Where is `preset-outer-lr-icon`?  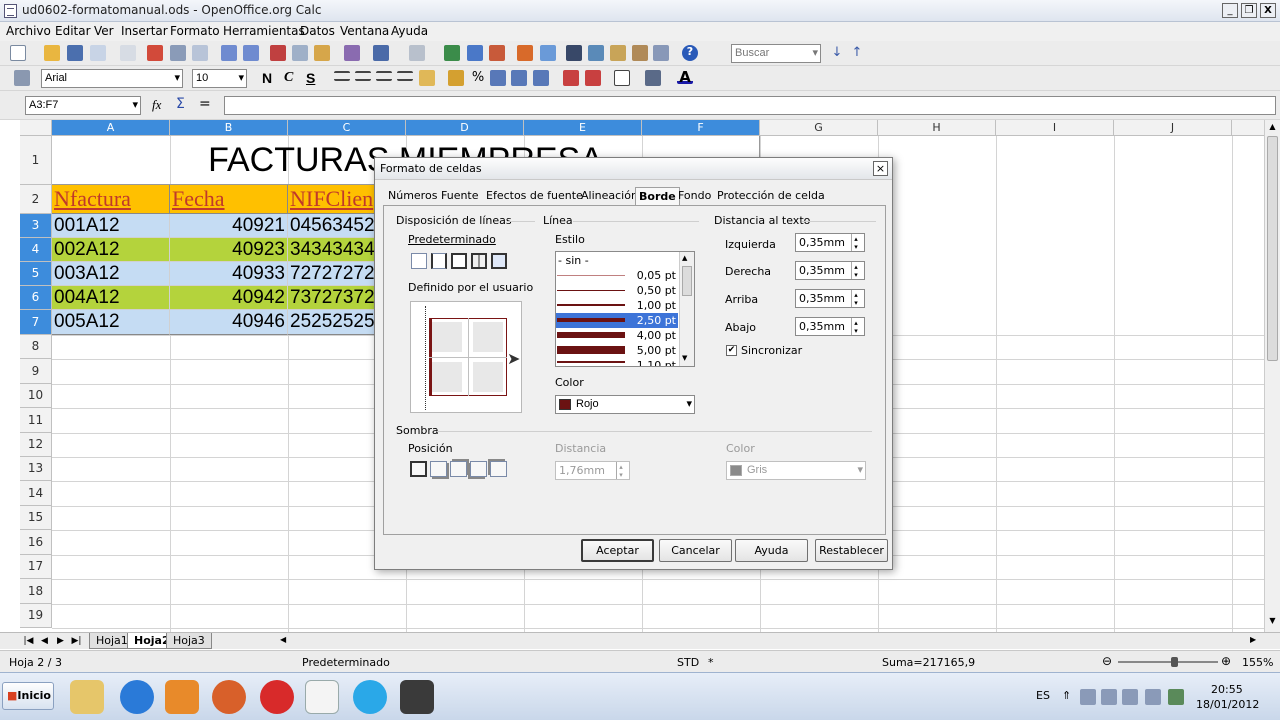
preset-outer-lr-icon is located at coordinates (439, 261).